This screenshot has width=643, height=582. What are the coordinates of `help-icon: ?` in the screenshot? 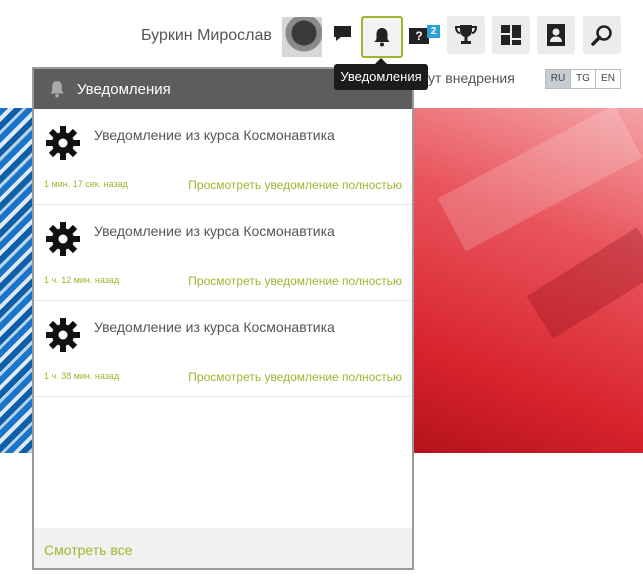 It's located at (419, 36).